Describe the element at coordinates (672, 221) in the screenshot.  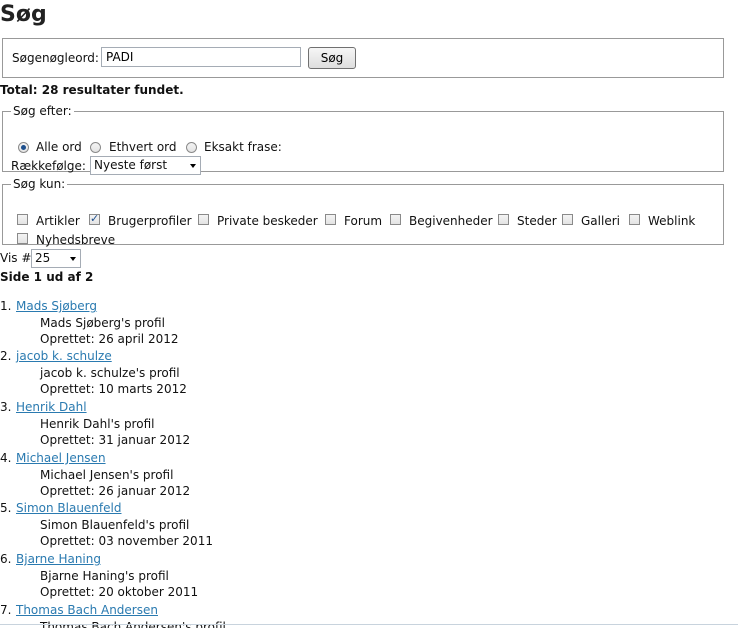
I see `checkbox-weblink-label: Weblink` at that location.